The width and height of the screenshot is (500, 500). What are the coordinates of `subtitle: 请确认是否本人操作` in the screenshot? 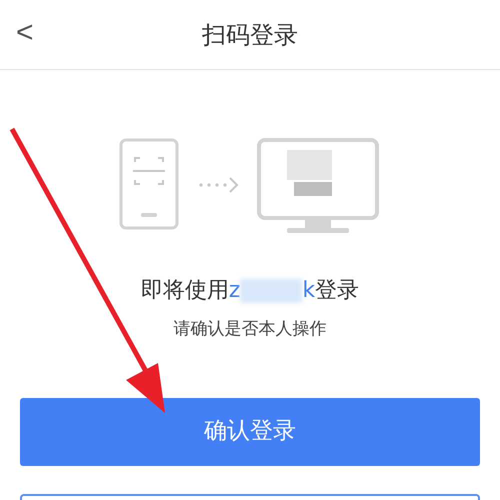 It's located at (250, 329).